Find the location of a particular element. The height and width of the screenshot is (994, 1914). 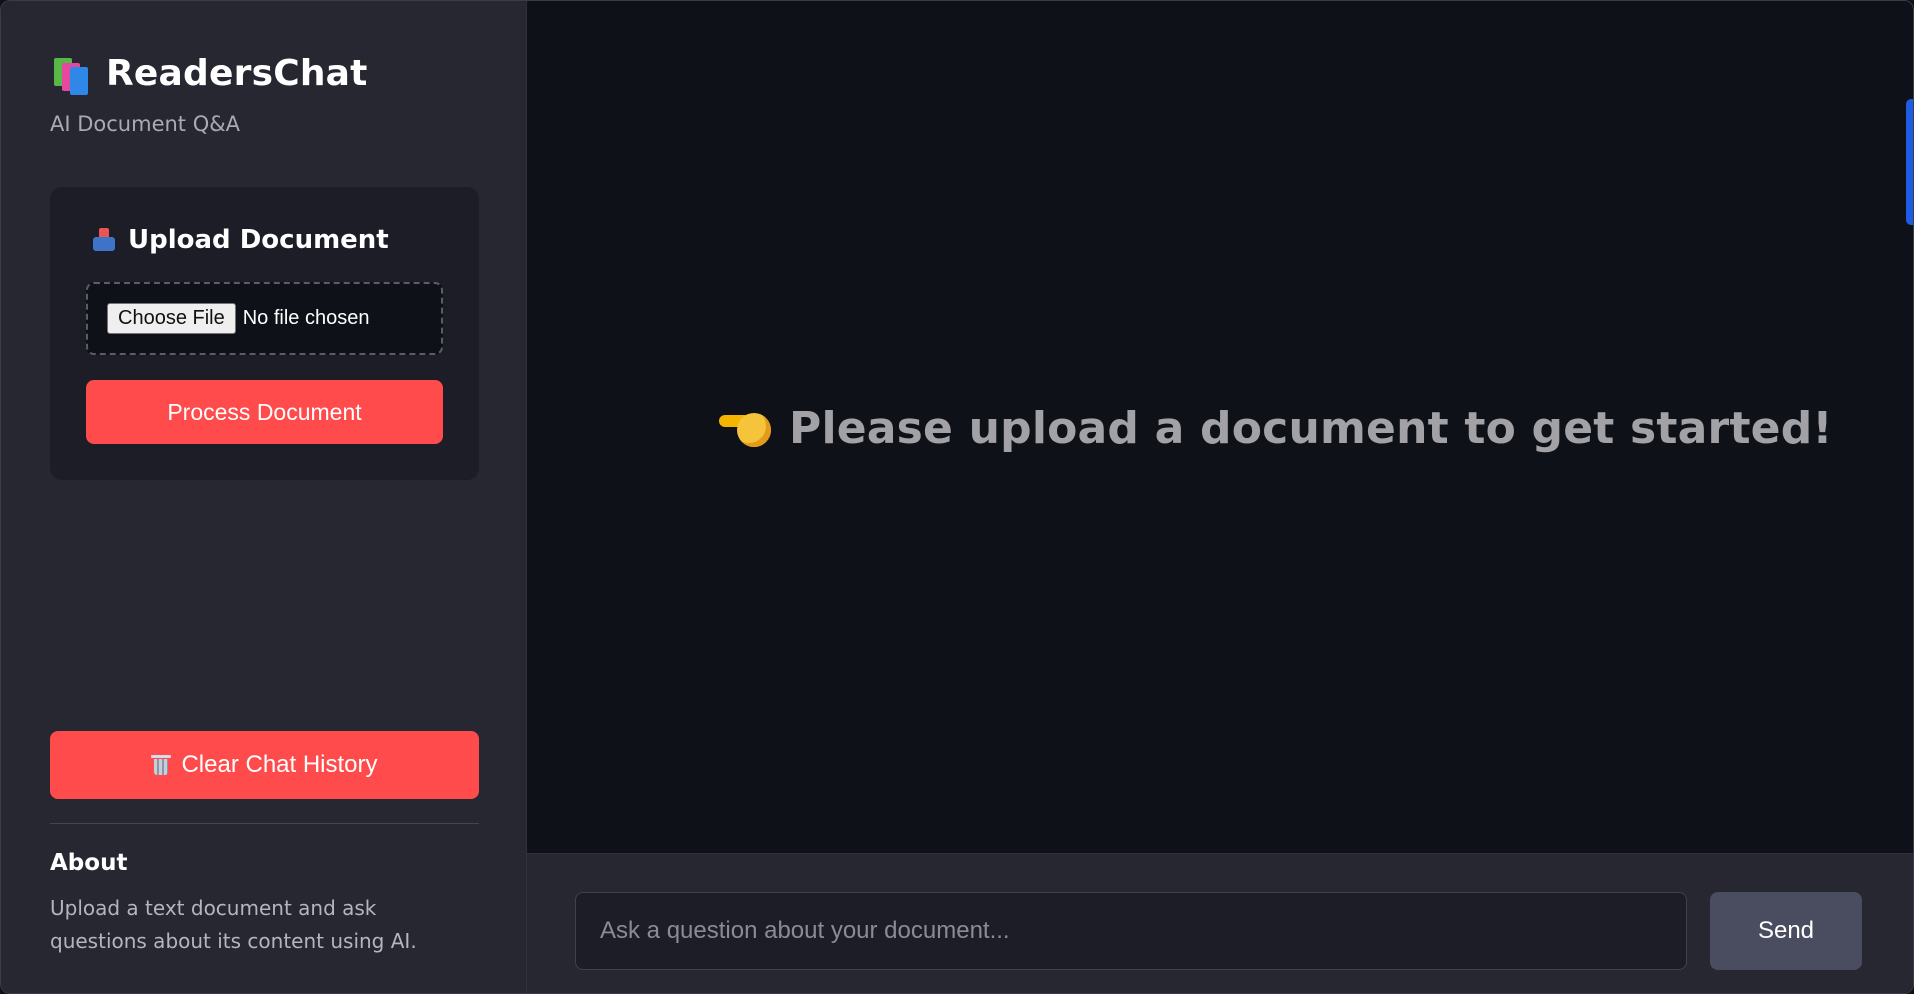

wastebasket-can-shape is located at coordinates (161, 767).